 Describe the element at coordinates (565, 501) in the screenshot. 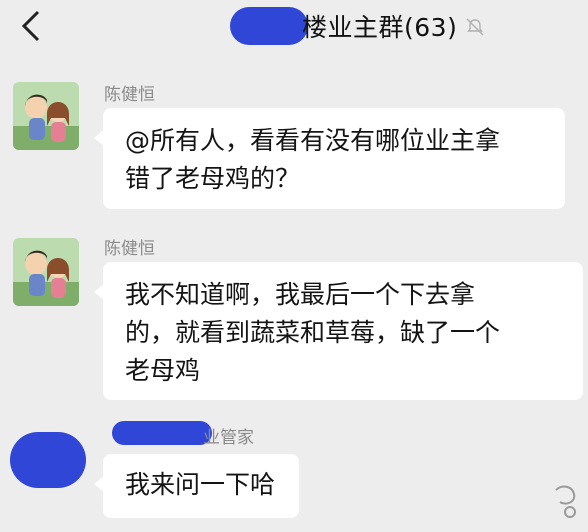

I see `watermark-icon` at that location.